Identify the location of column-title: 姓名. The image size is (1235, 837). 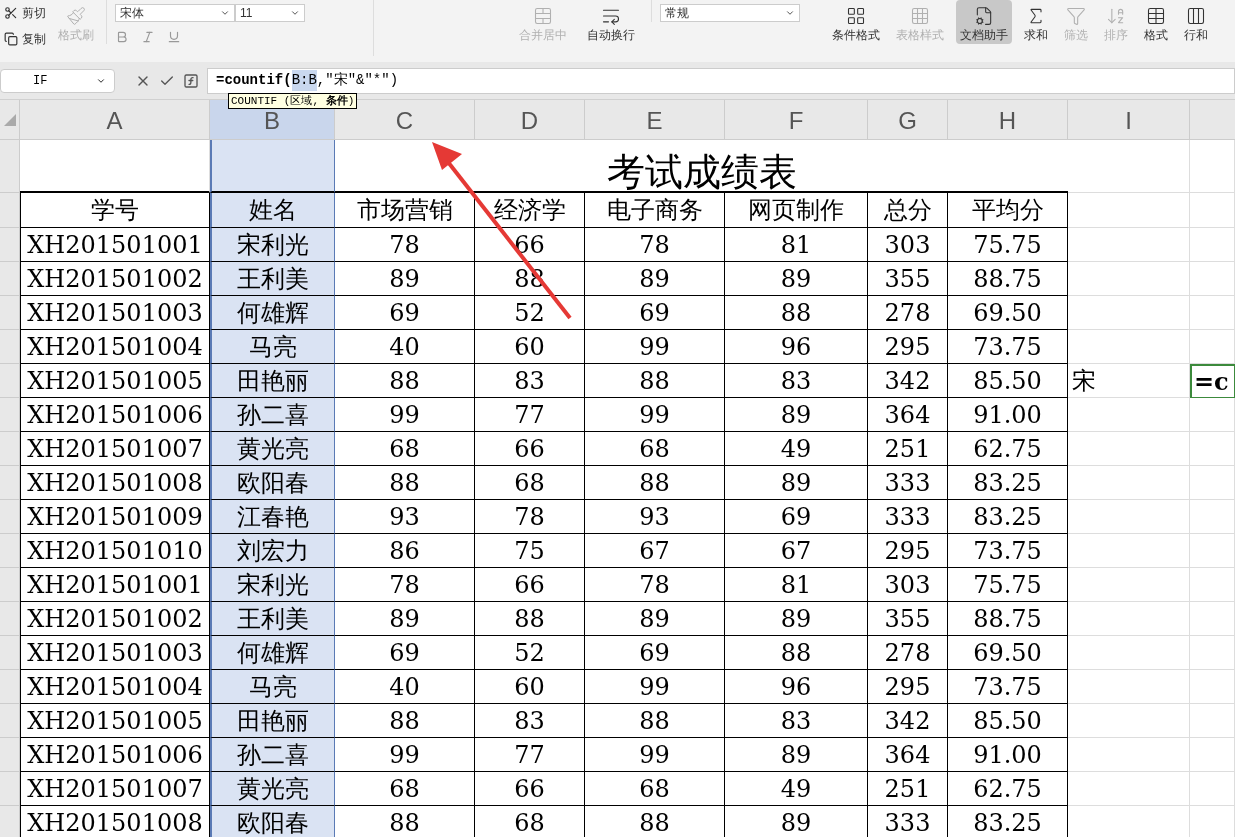
(272, 210).